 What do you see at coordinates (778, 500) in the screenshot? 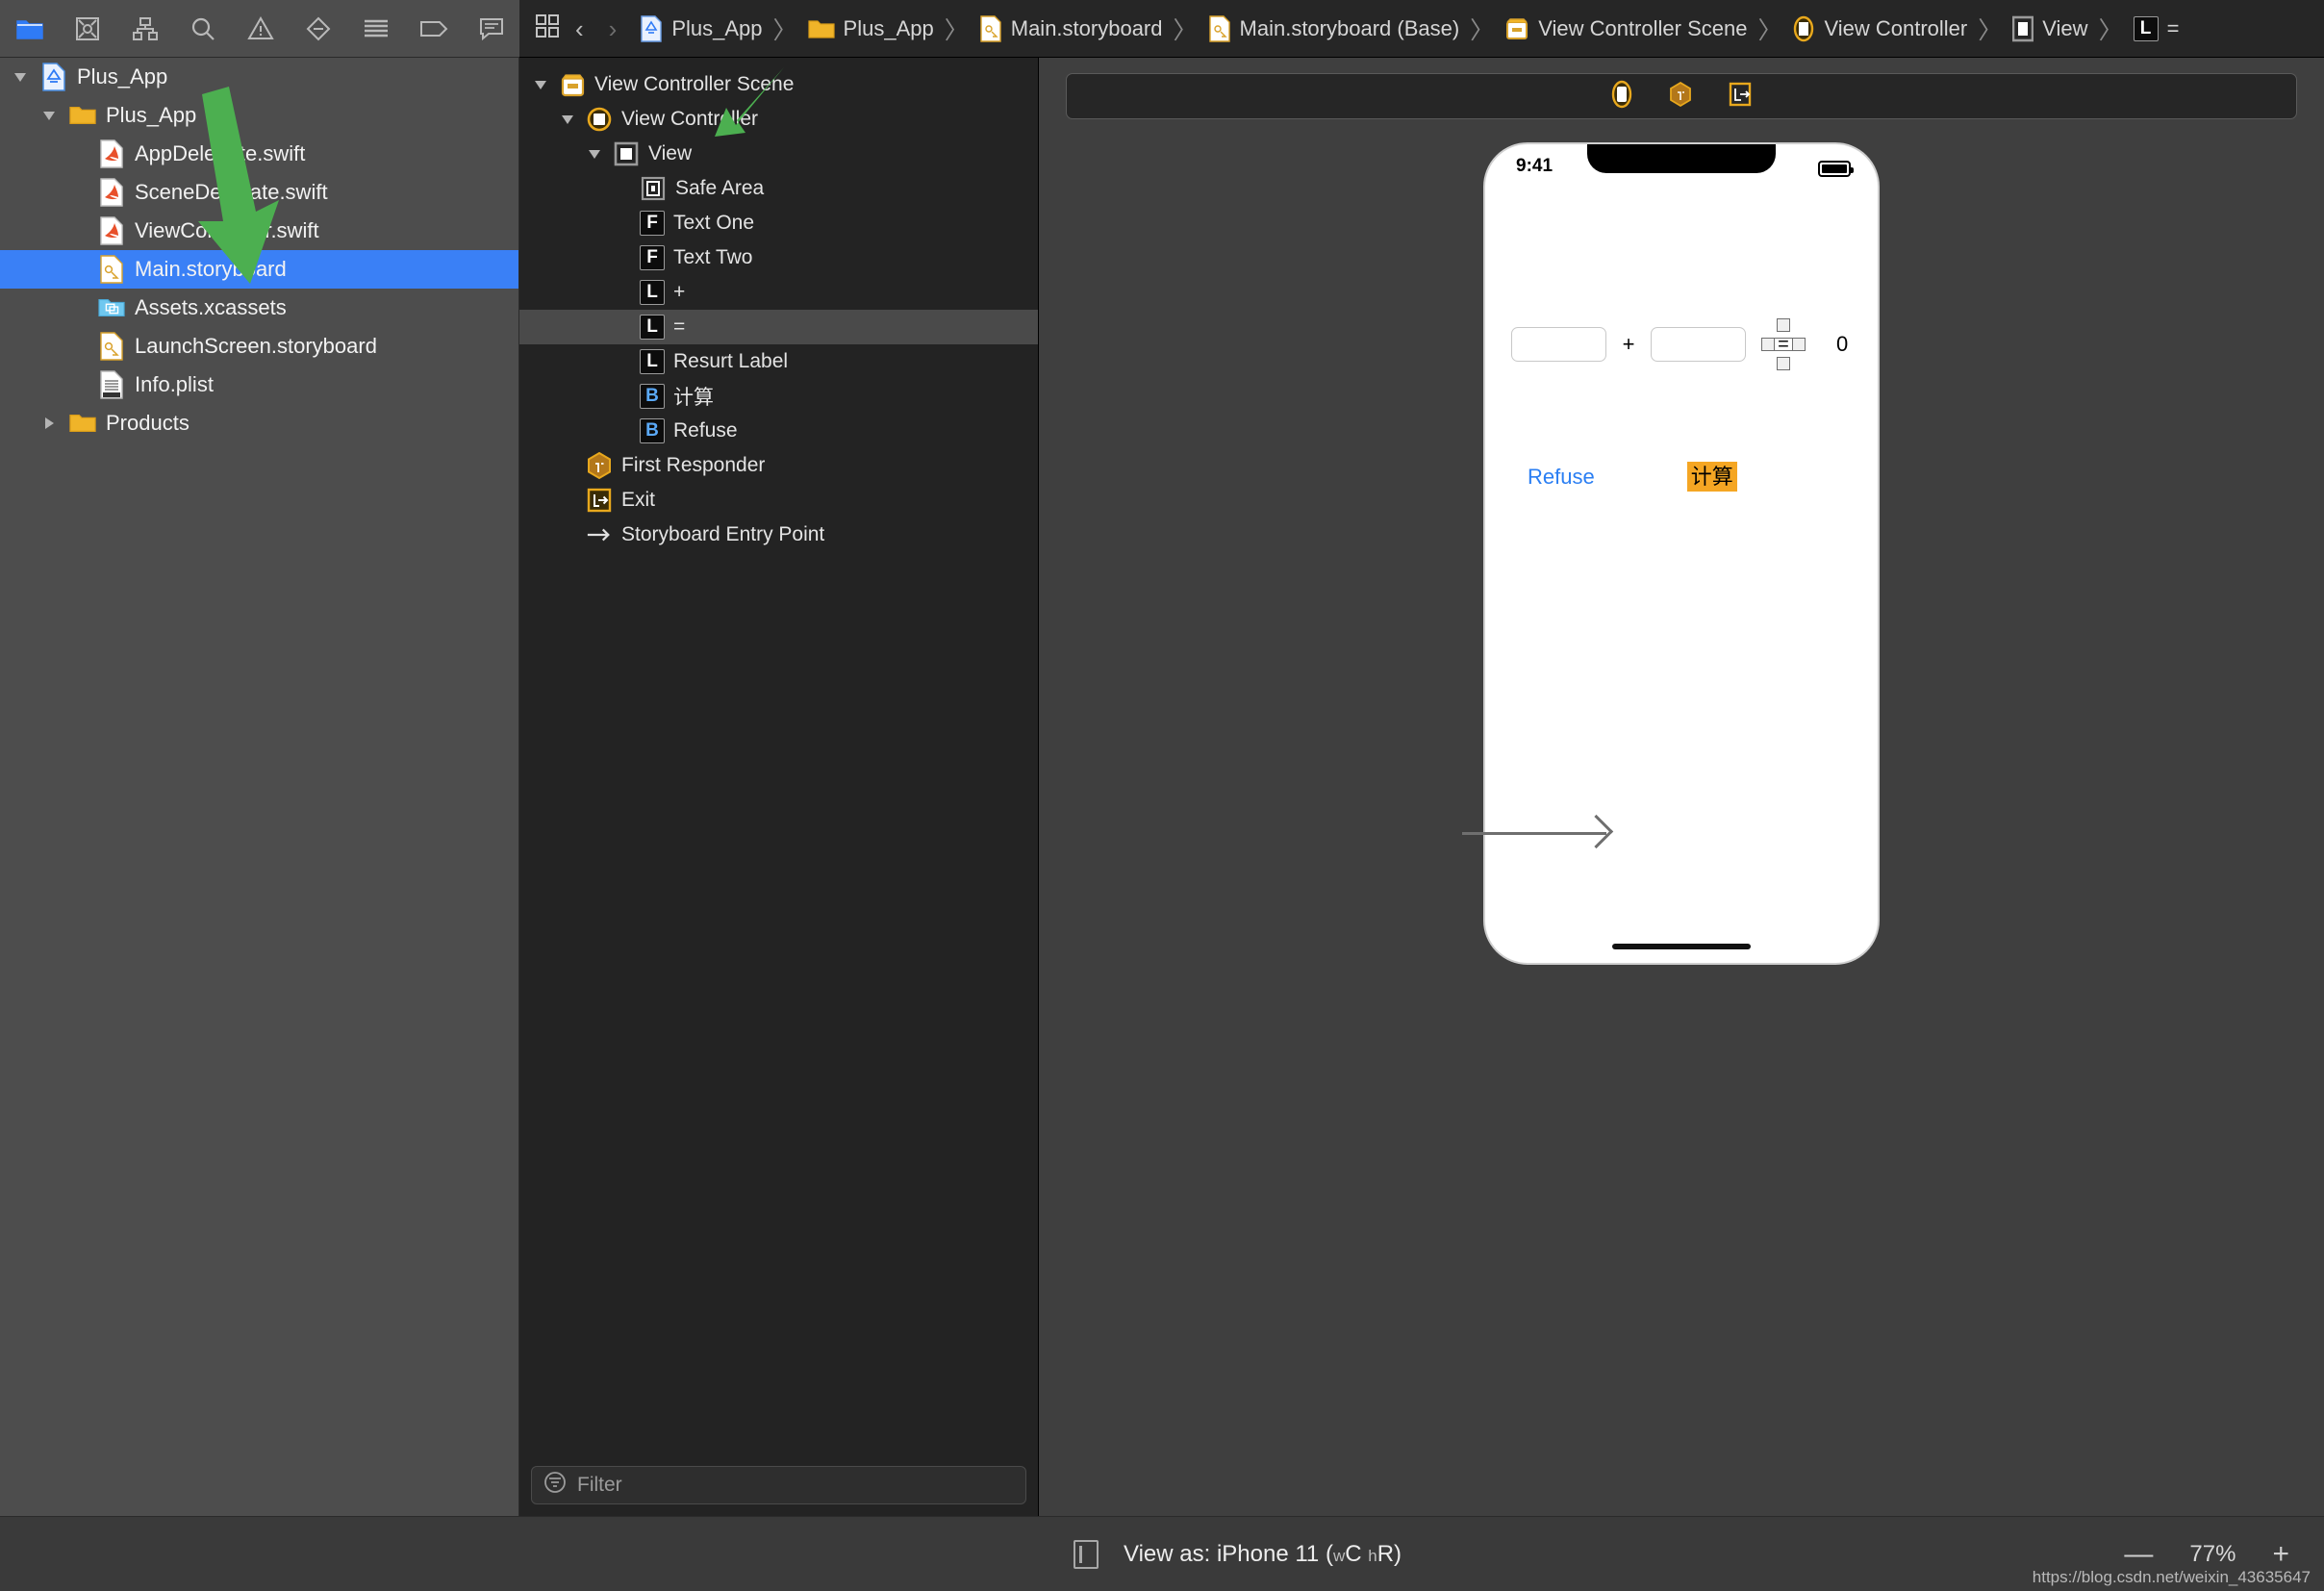
I see `outline-row: Exit` at bounding box center [778, 500].